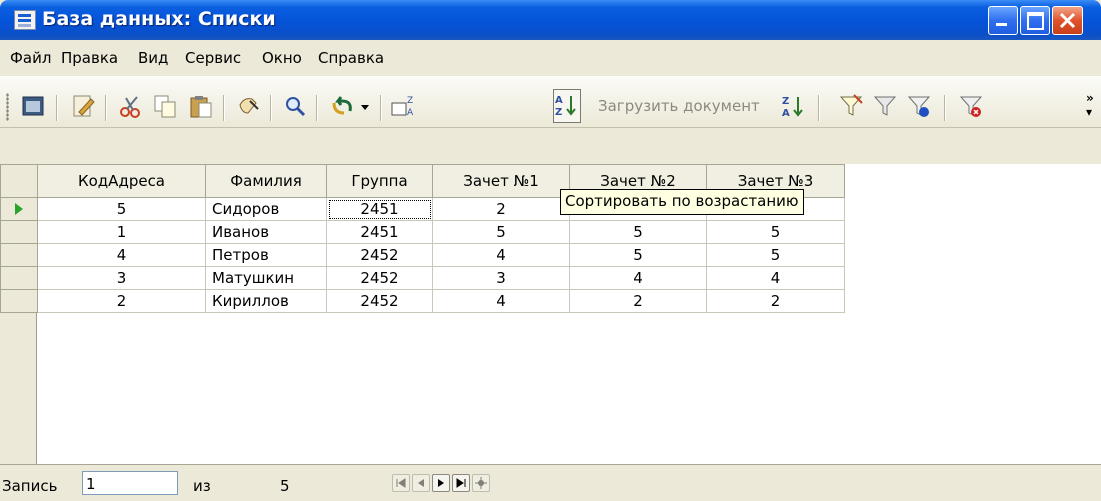  I want to click on maximize-icon, so click(1035, 21).